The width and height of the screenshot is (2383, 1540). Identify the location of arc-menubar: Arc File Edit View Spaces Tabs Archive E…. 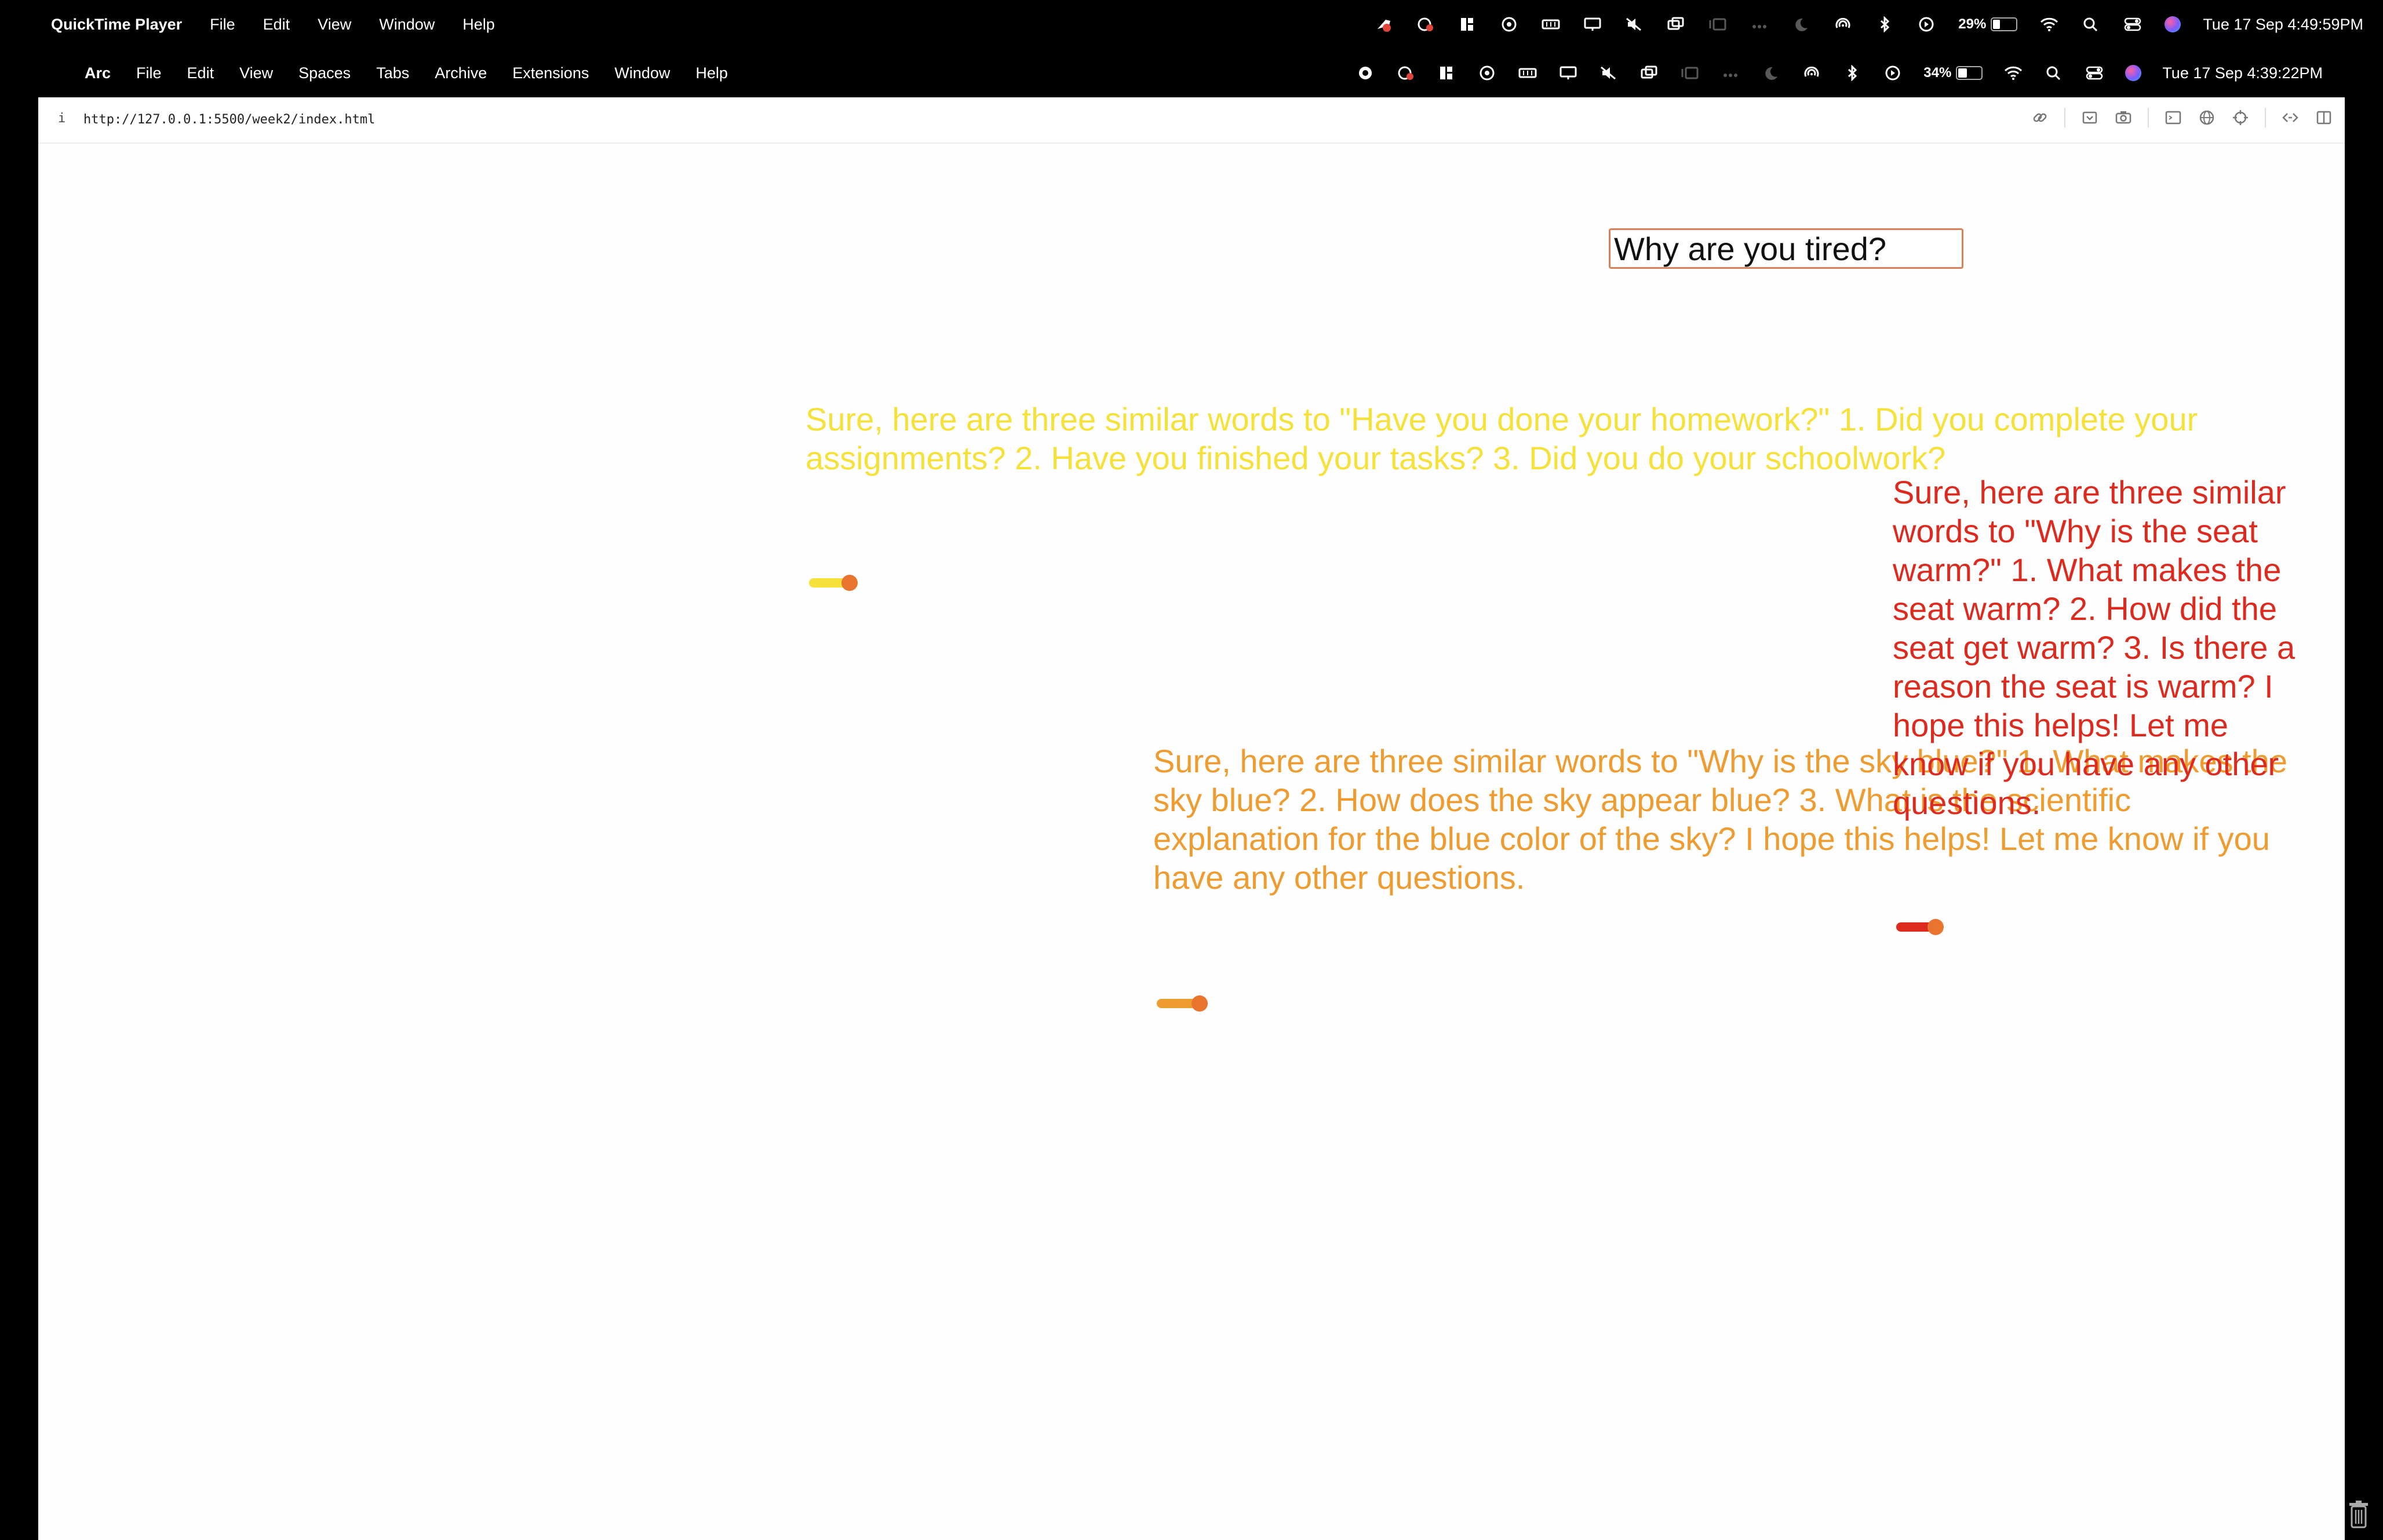
(1191, 73).